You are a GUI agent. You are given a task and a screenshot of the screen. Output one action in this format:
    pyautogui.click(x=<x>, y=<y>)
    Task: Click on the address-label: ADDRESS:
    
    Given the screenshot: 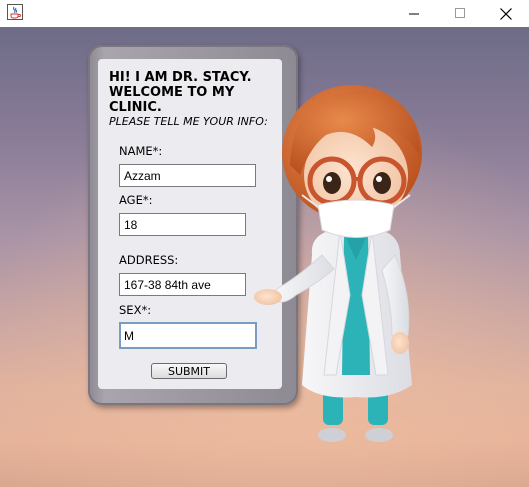 What is the action you would take?
    pyautogui.click(x=149, y=260)
    